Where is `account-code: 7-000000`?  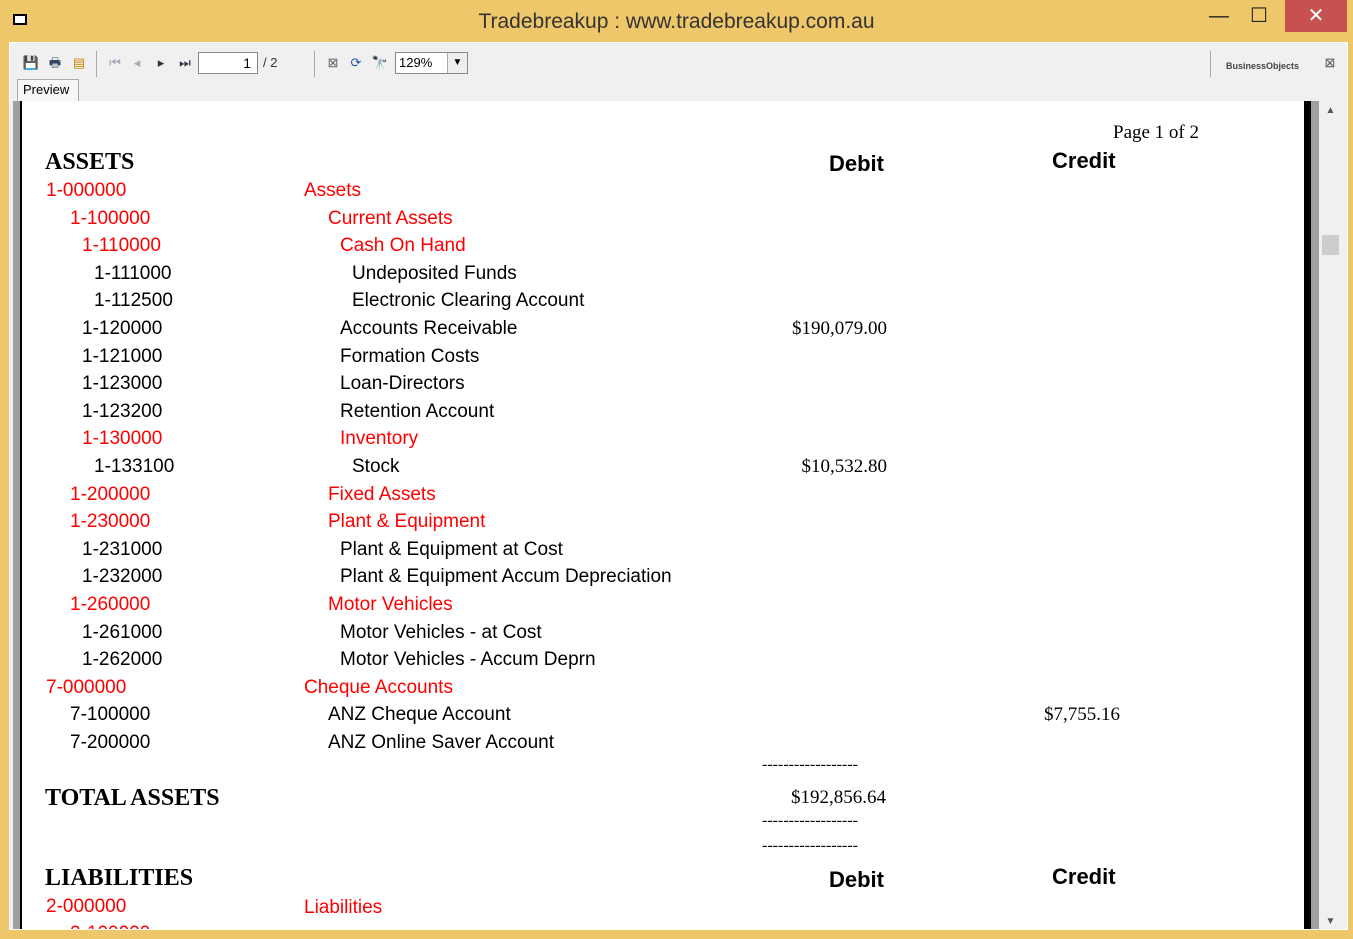 account-code: 7-000000 is located at coordinates (86, 687).